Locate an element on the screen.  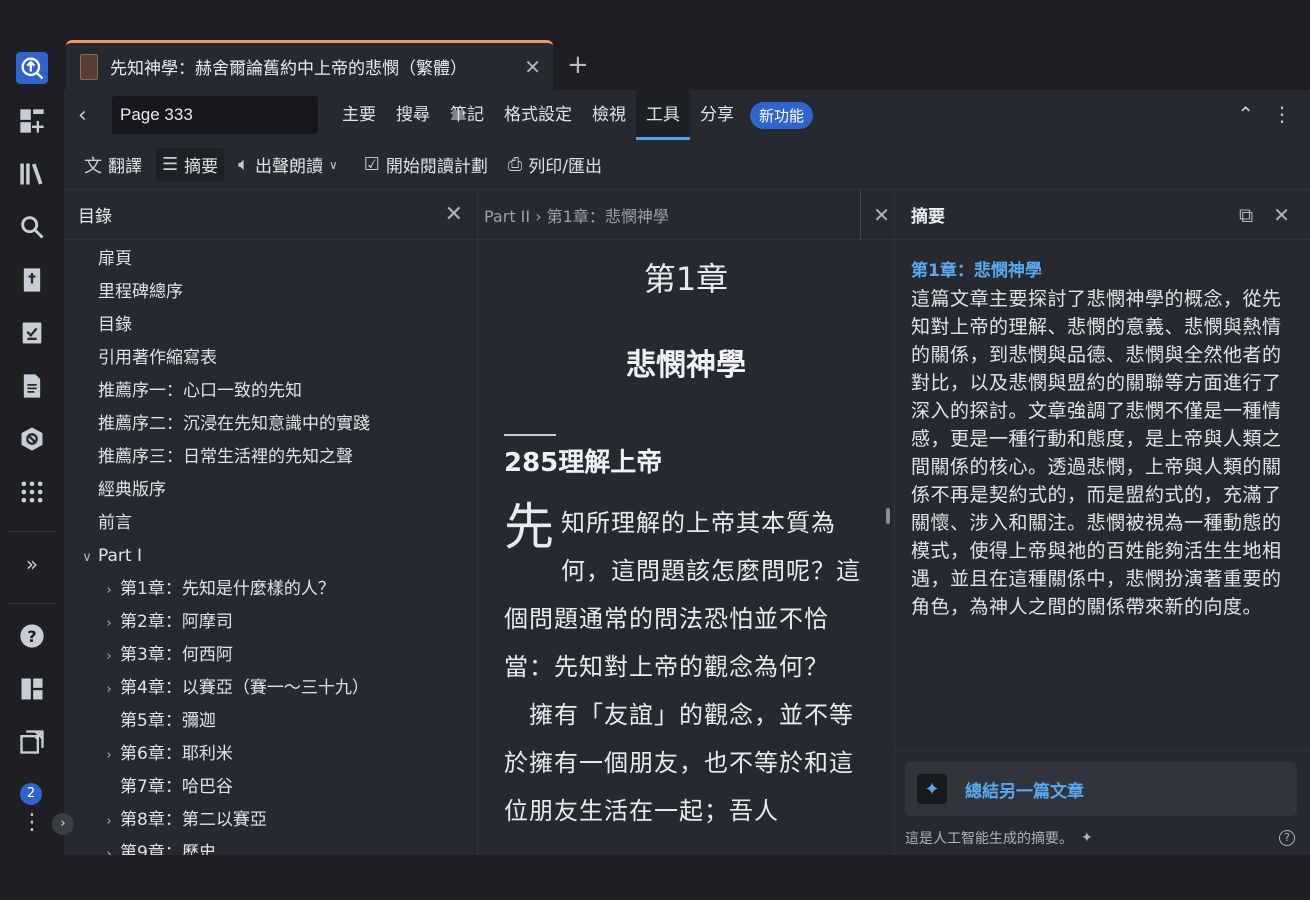
close-tab-icon: ✕ is located at coordinates (532, 67).